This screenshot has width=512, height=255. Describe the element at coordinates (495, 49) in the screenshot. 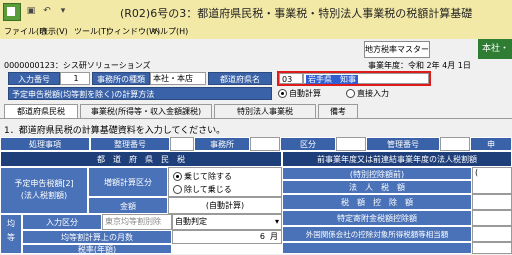

I see `office-indicator: 本社・` at that location.